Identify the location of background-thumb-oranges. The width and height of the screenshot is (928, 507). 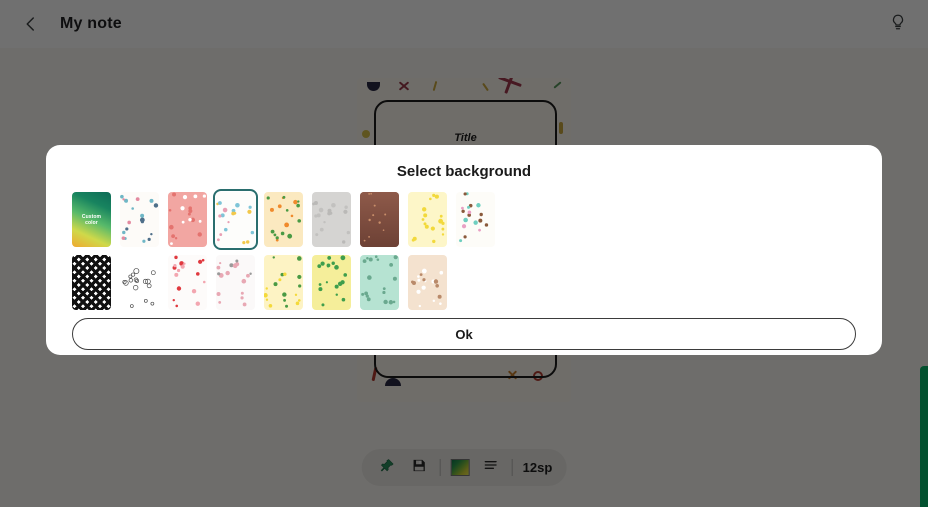
(283, 219).